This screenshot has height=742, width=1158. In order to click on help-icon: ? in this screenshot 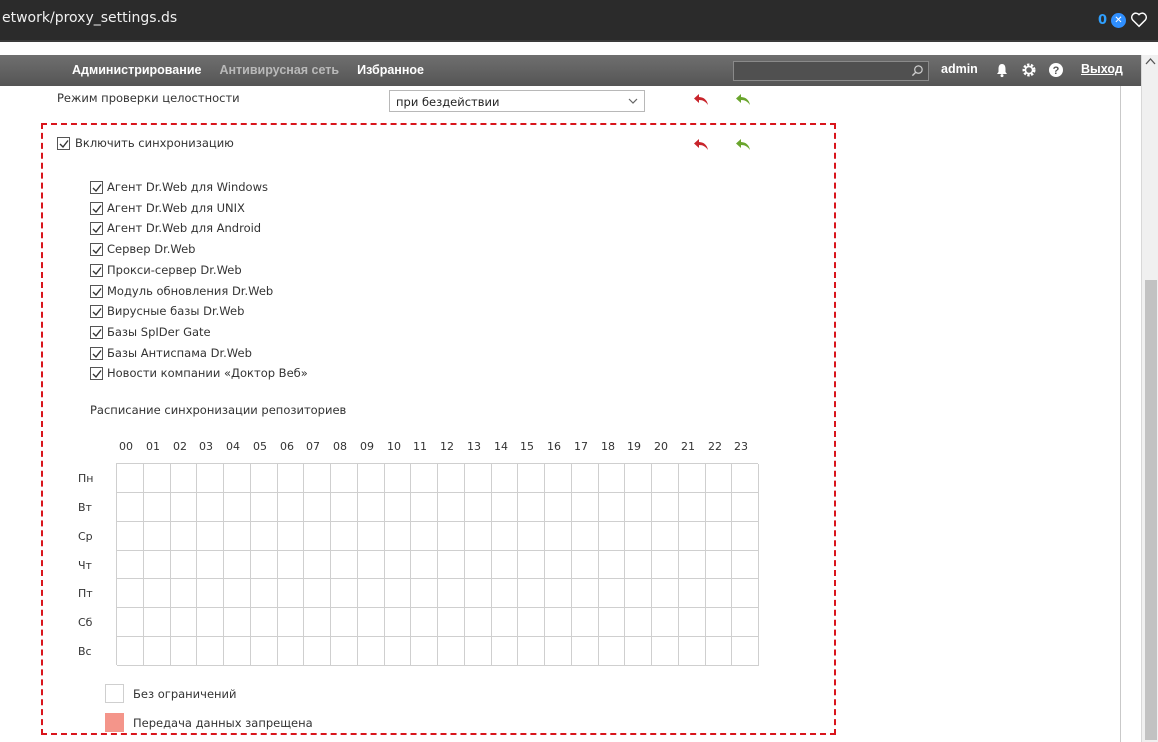, I will do `click(1056, 70)`.